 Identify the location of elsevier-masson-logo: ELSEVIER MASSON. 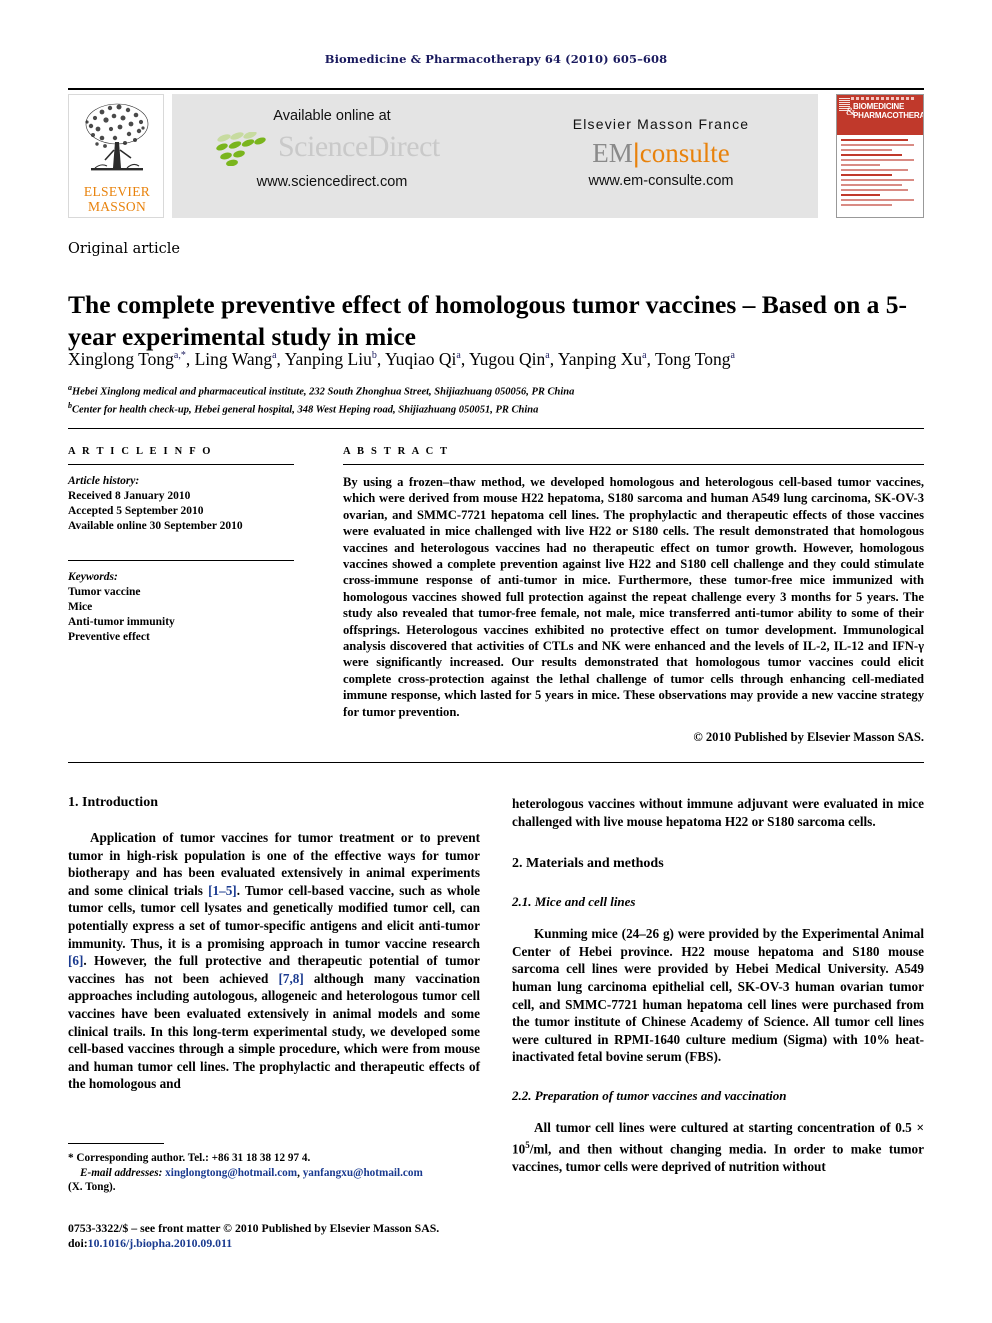
(116, 156).